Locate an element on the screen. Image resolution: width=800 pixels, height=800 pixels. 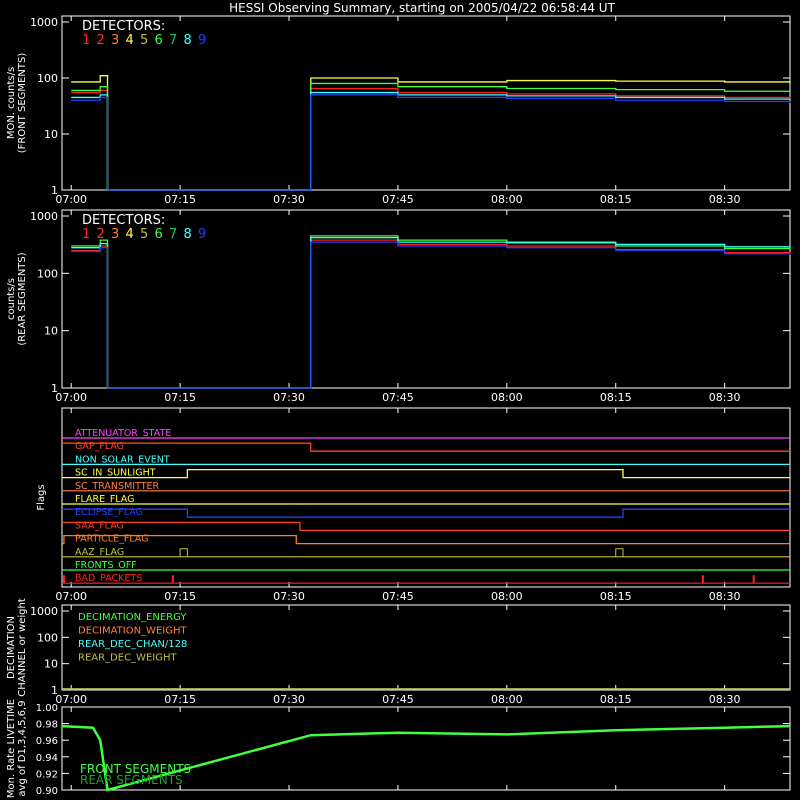
decimation-legend-1: DECIMATION_WEIGHT is located at coordinates (132, 631).